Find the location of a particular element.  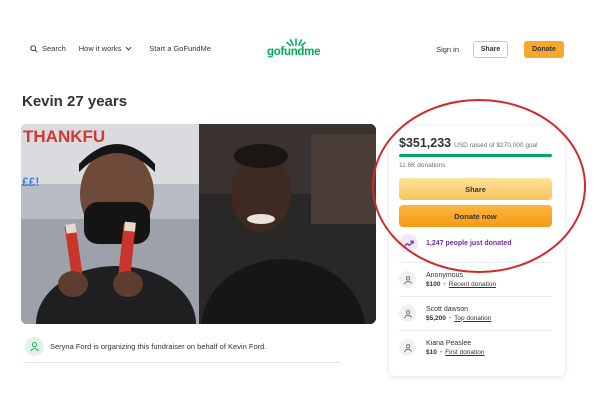

progress-fill is located at coordinates (475, 155).